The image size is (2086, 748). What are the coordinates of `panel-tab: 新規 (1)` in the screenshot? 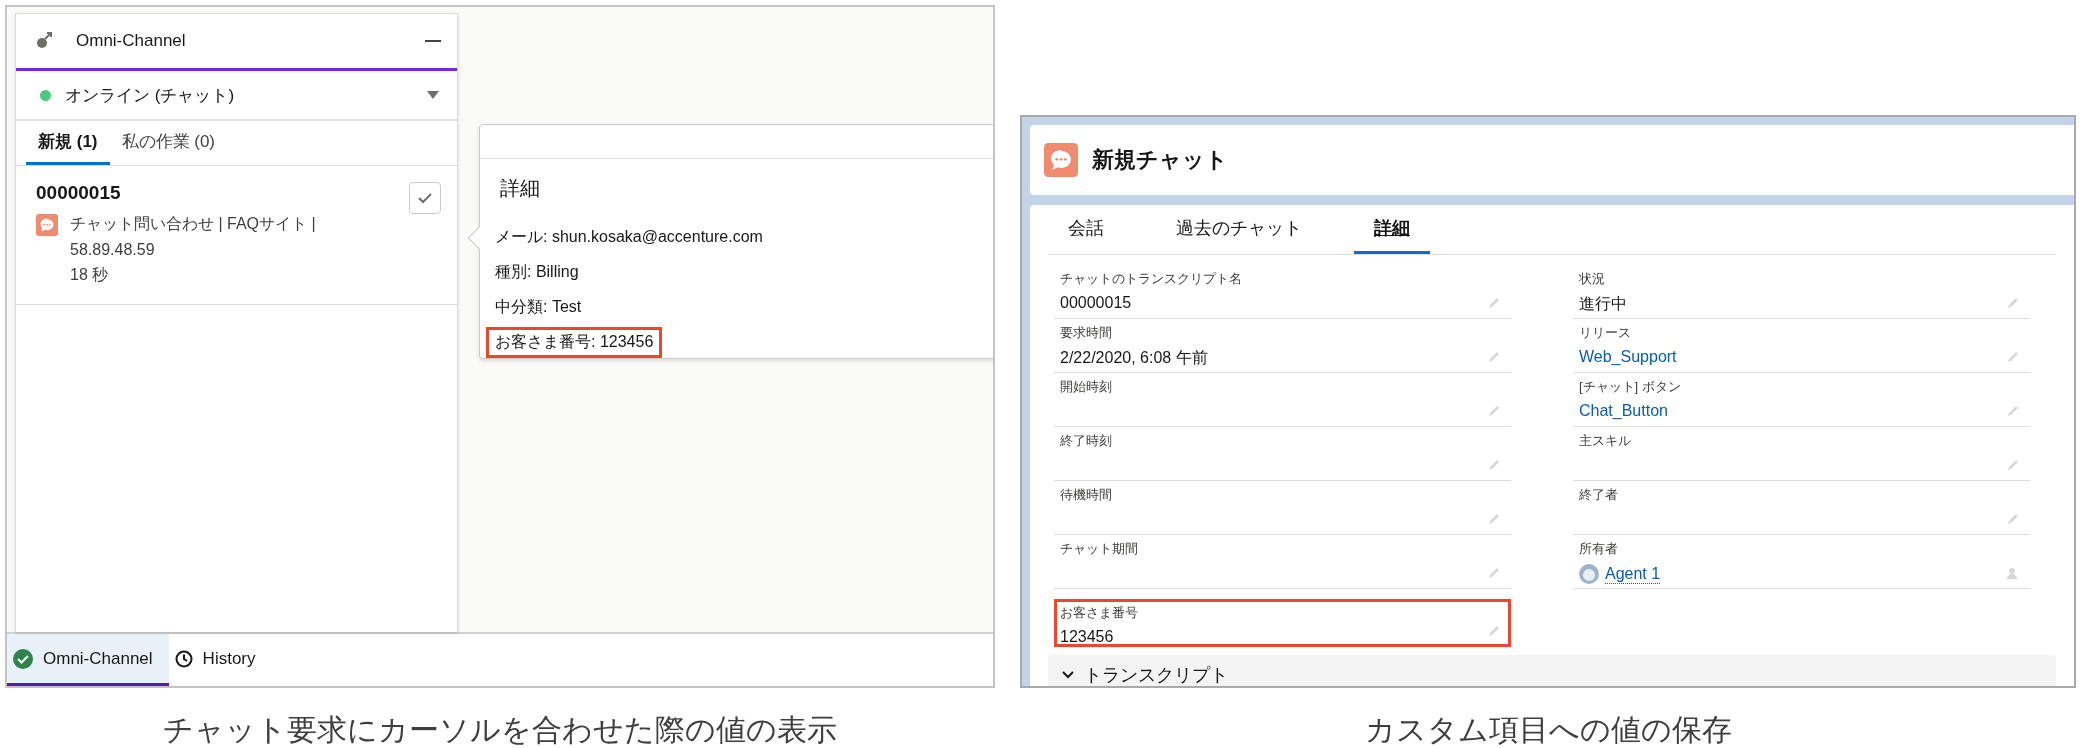 It's located at (68, 143).